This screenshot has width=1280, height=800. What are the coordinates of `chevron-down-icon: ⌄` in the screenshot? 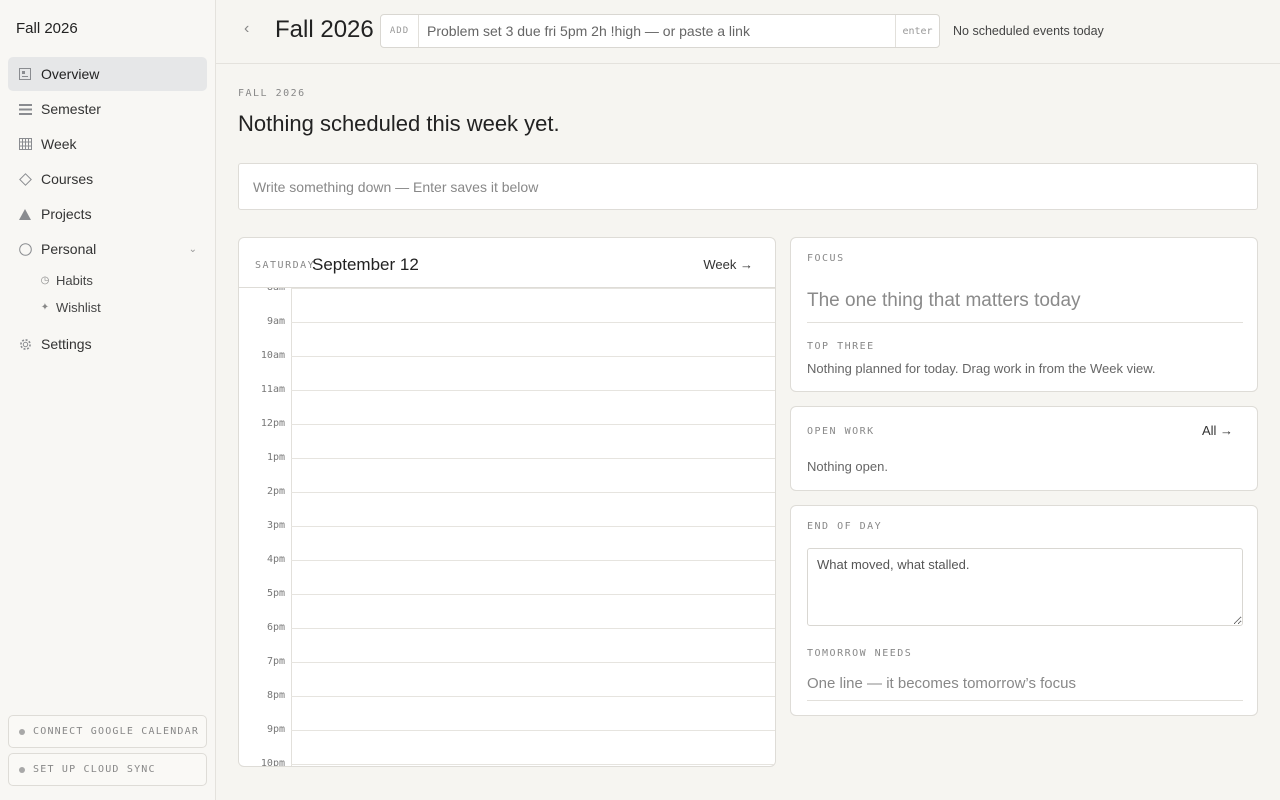 It's located at (193, 249).